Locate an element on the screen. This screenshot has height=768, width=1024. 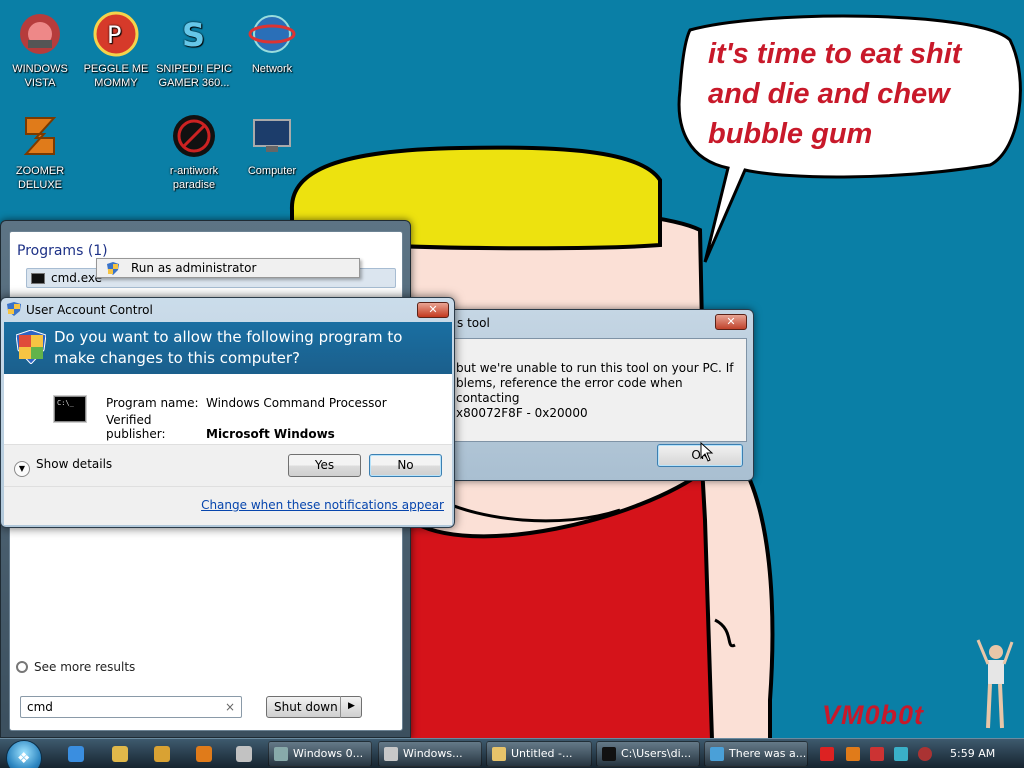
desktop-icon-computer: Computer is located at coordinates (272, 145).